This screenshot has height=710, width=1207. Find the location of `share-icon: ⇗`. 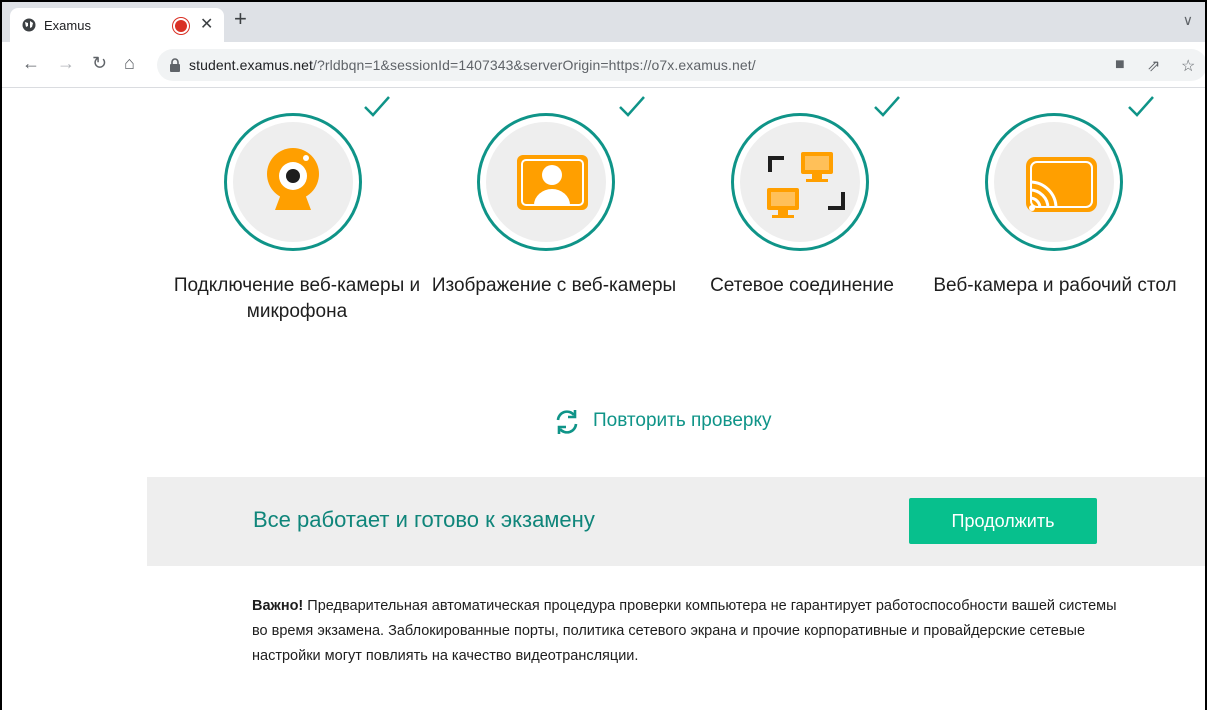

share-icon: ⇗ is located at coordinates (1153, 66).